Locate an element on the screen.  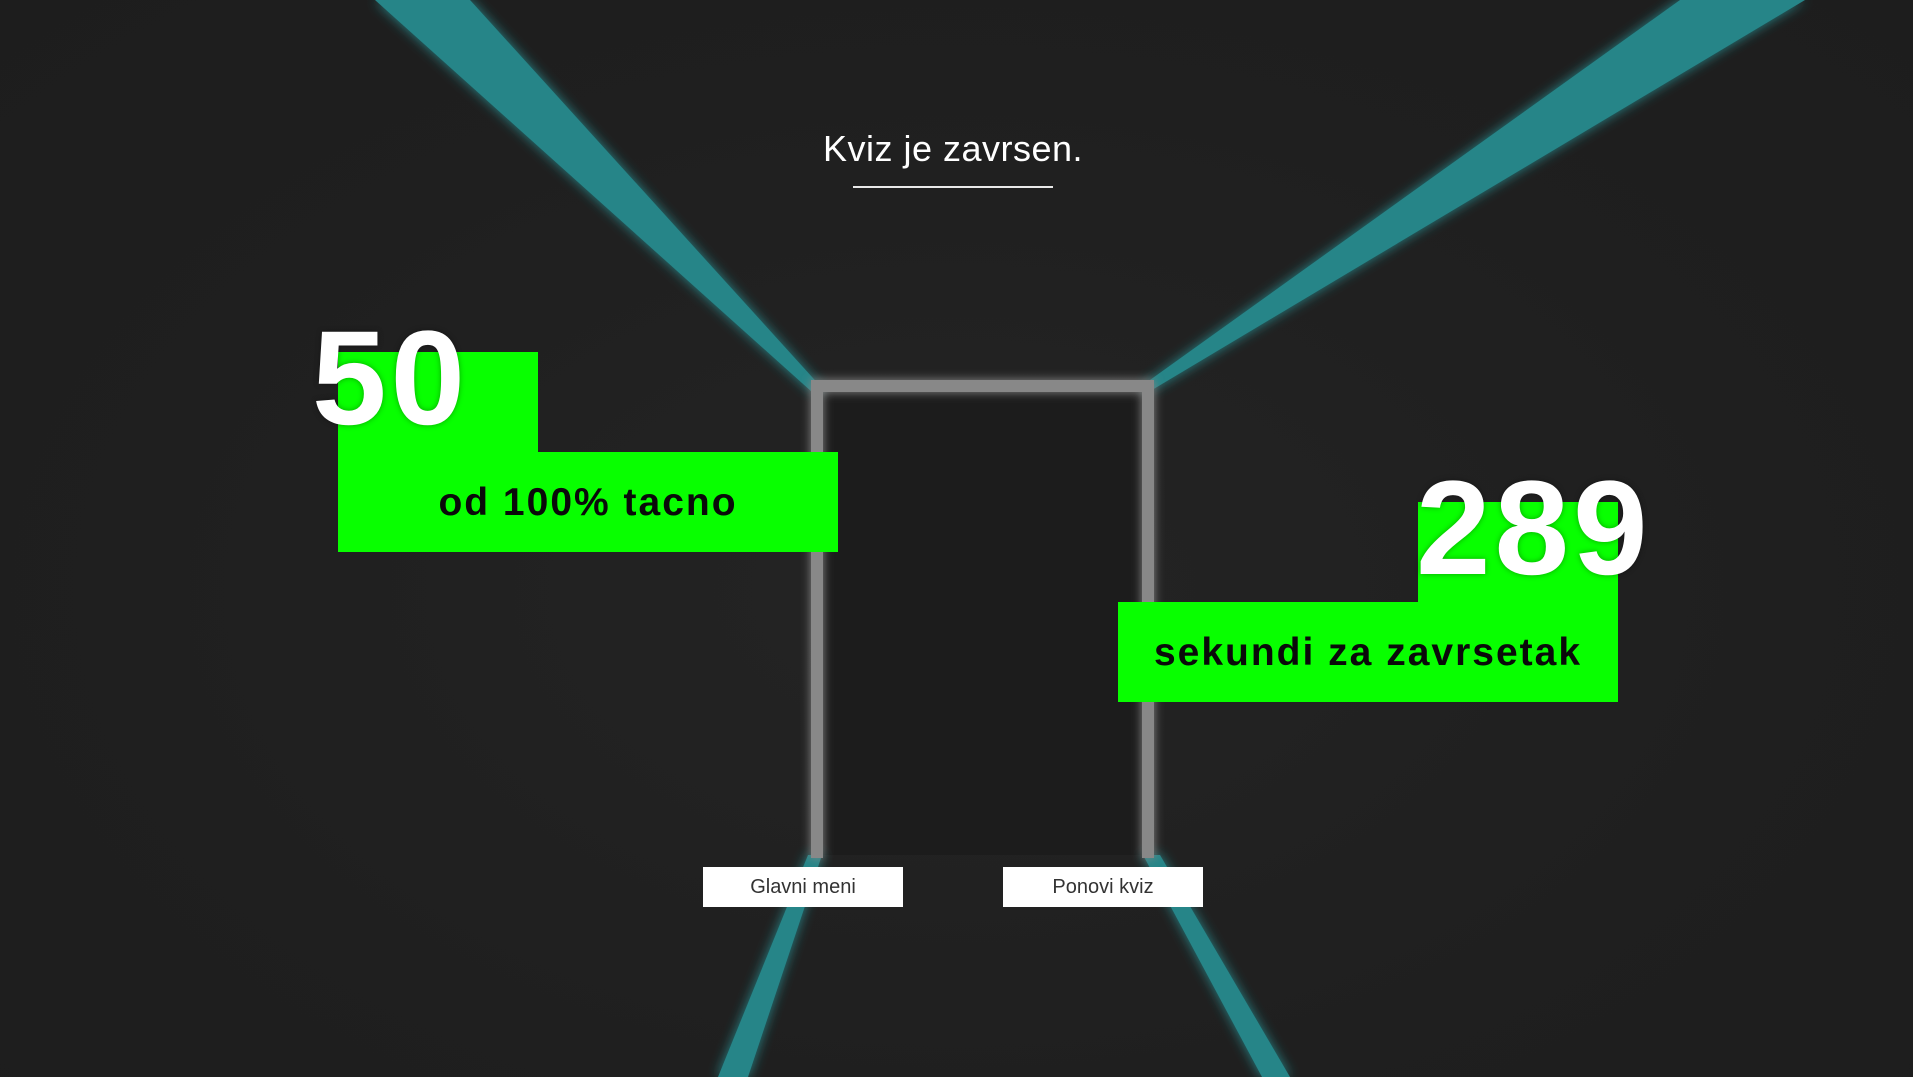
retry-quiz-button: Ponovi kviz is located at coordinates (1103, 887).